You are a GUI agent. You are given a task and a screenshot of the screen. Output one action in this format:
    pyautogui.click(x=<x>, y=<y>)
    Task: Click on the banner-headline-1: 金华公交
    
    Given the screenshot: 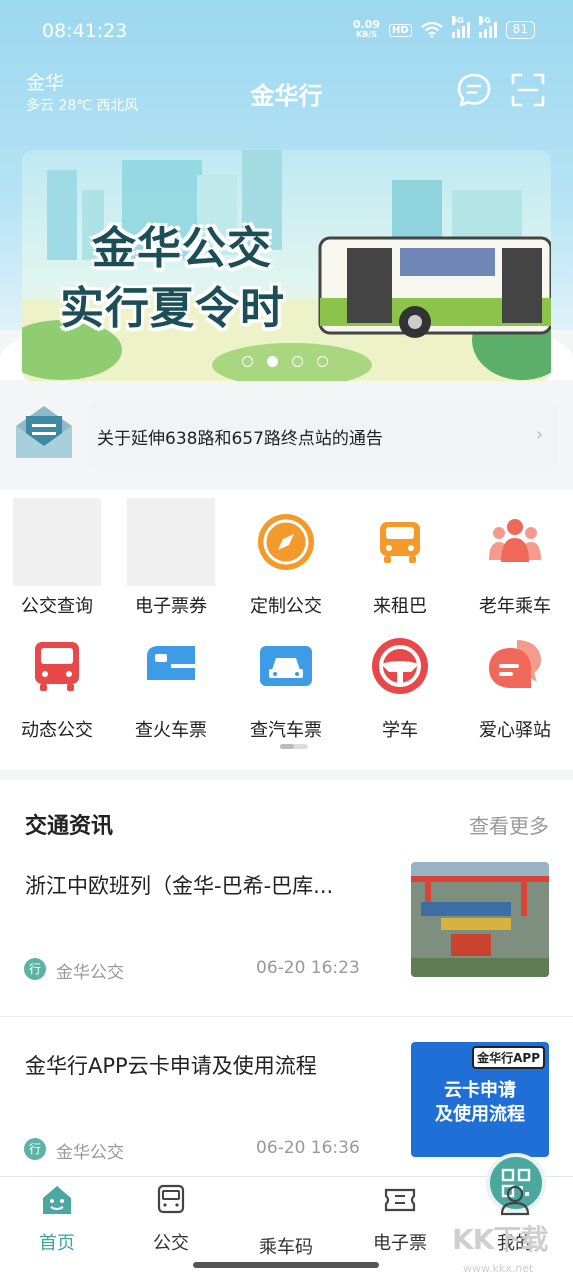 What is the action you would take?
    pyautogui.click(x=182, y=248)
    